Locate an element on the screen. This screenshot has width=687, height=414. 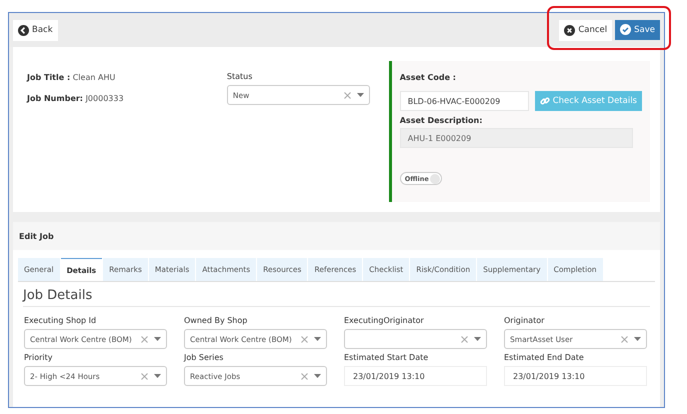
field-label: Status is located at coordinates (240, 76).